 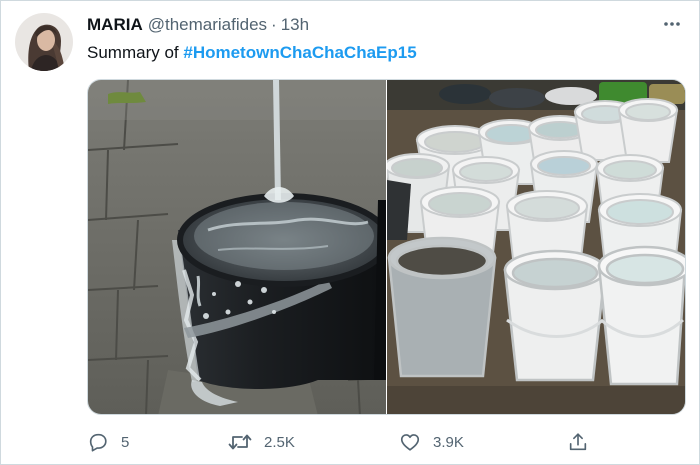 What do you see at coordinates (410, 442) in the screenshot?
I see `heart-icon` at bounding box center [410, 442].